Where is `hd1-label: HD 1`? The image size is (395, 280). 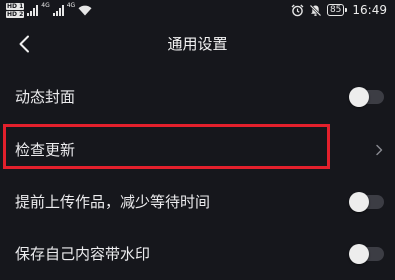 hd1-label: HD 1 is located at coordinates (15, 6).